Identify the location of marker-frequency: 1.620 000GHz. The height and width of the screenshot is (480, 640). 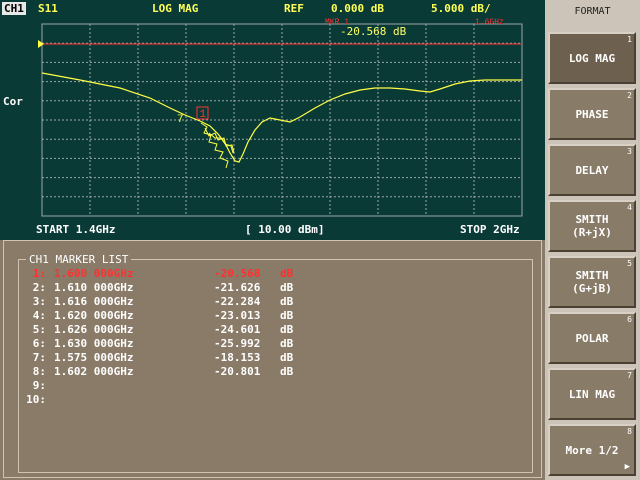
(94, 315).